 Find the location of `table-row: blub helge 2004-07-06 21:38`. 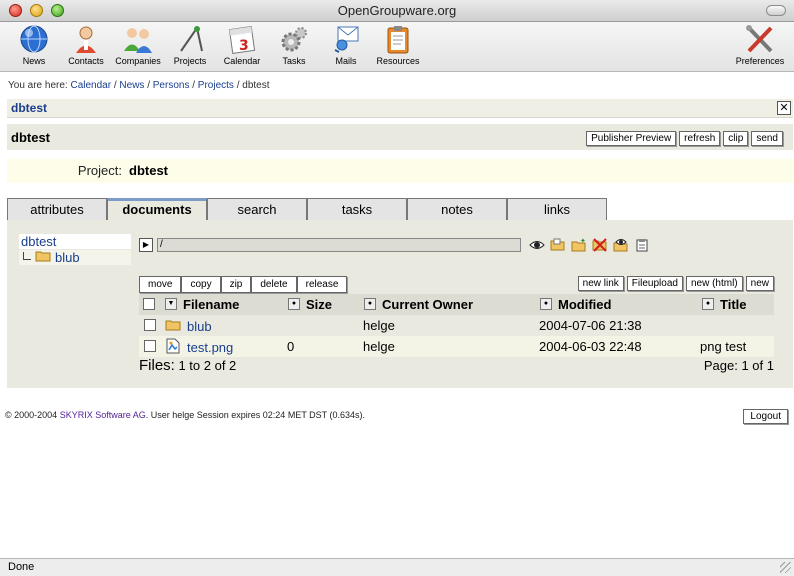

table-row: blub helge 2004-07-06 21:38 is located at coordinates (456, 325).